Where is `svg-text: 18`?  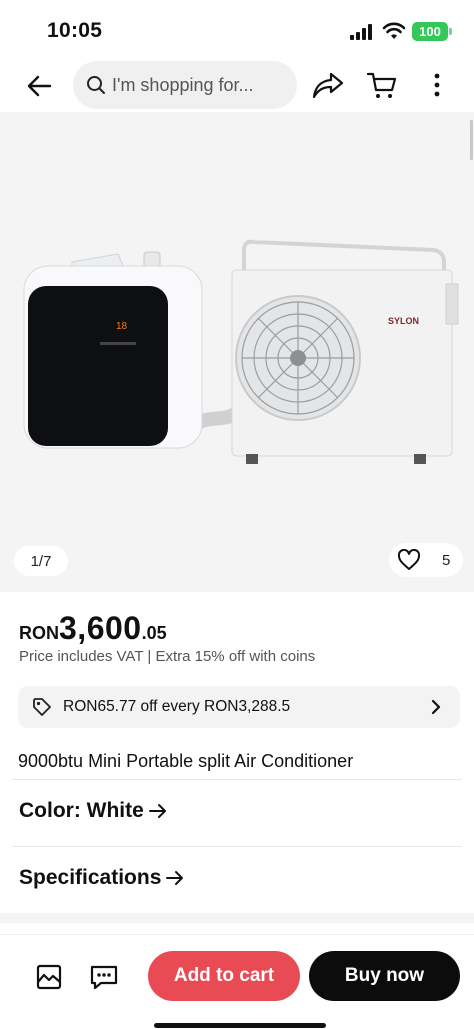 svg-text: 18 is located at coordinates (122, 326).